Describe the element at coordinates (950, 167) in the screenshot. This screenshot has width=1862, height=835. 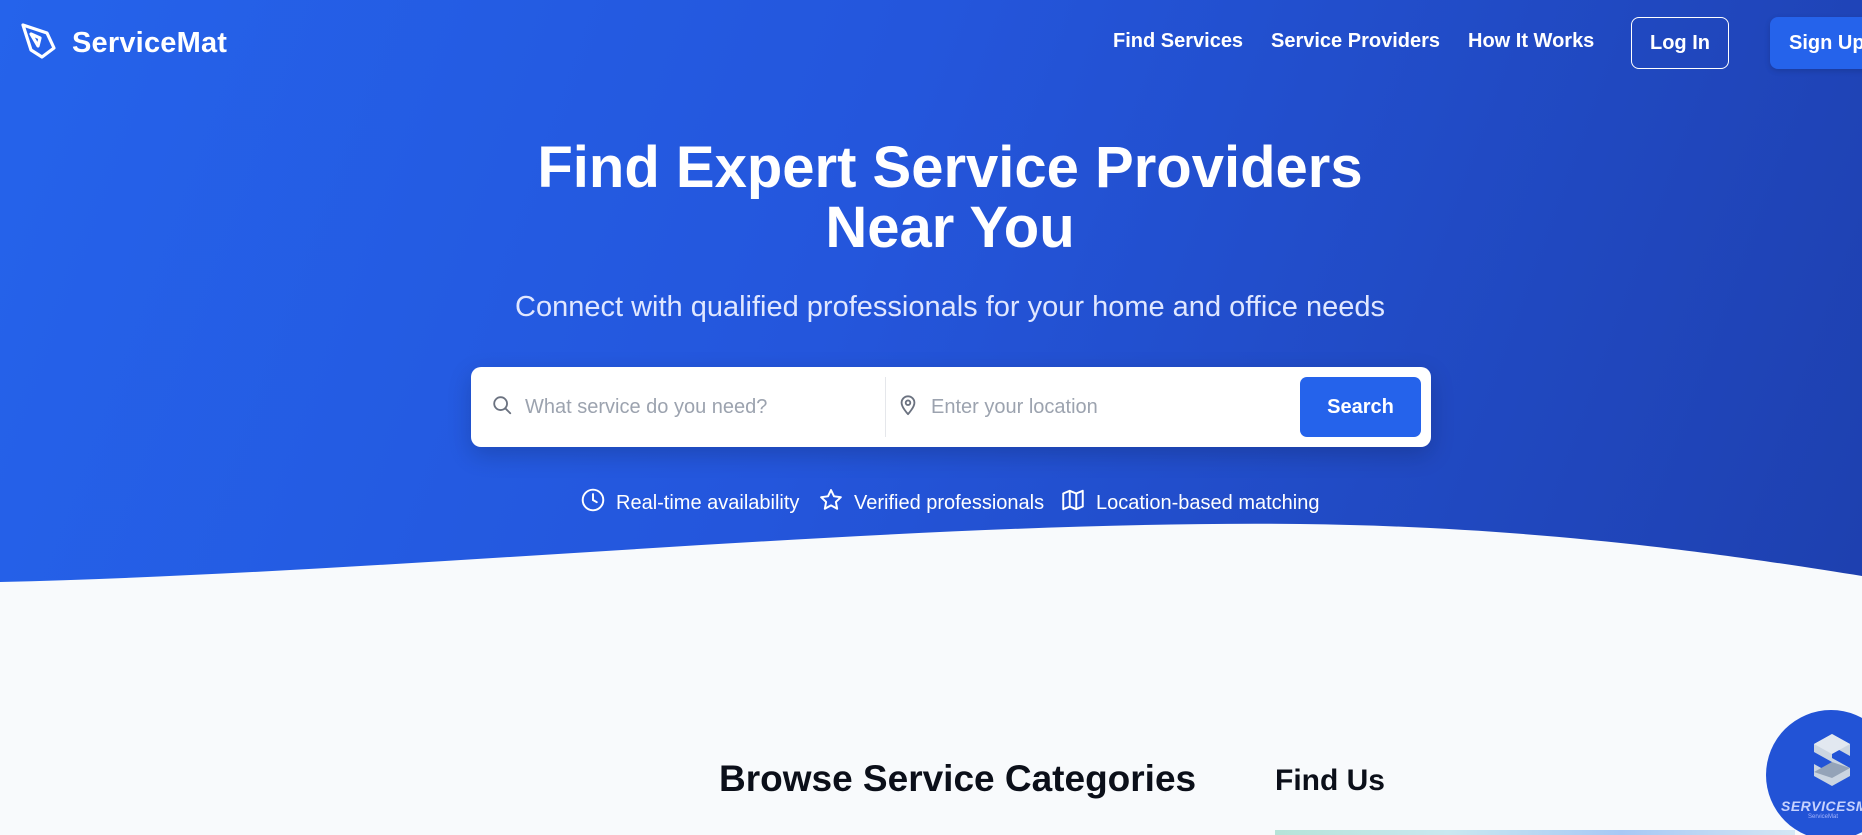
I see `hero-title-line-1: Find Expert Service Providers` at that location.